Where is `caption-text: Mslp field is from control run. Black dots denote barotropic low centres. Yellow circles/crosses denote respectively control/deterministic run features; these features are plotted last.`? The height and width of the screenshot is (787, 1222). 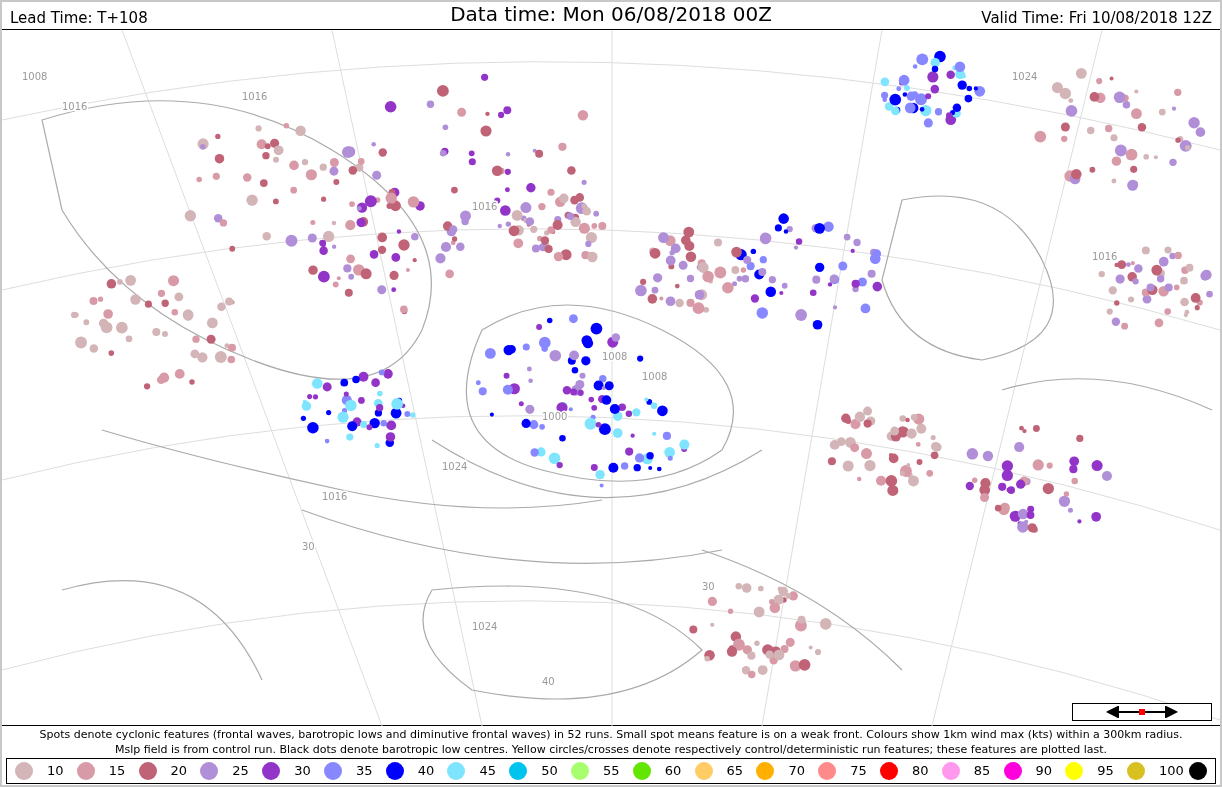
caption-text: Mslp field is from control run. Black dots denote barotropic low centres. Yellow circles/crosses denote respectively control/deterministic run features; these features are plotted last. is located at coordinates (611, 749).